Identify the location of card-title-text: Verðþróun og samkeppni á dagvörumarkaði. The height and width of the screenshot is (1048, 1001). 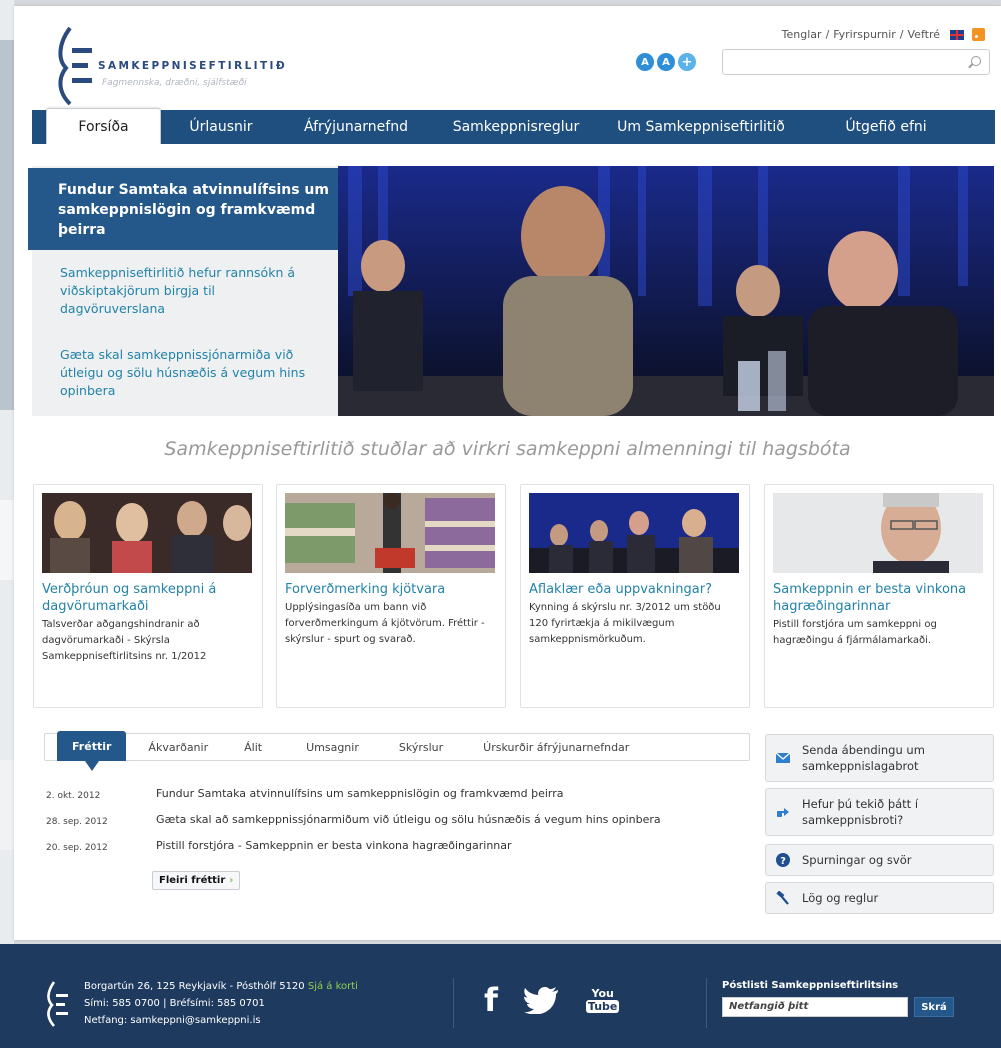
(149, 598).